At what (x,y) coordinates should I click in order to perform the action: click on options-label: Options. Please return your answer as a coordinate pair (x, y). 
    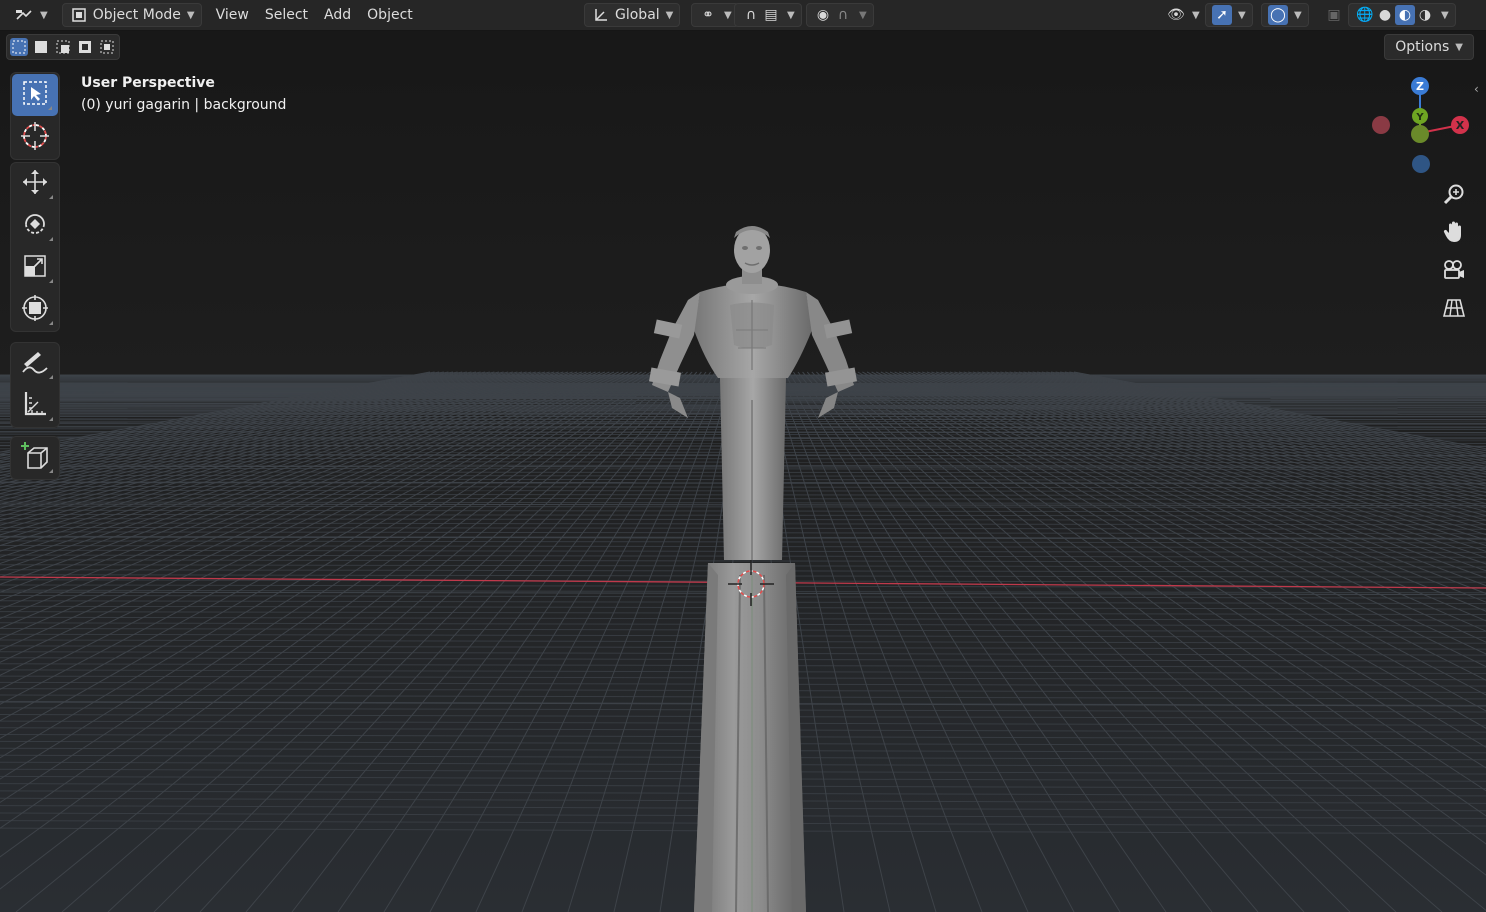
    Looking at the image, I should click on (1422, 47).